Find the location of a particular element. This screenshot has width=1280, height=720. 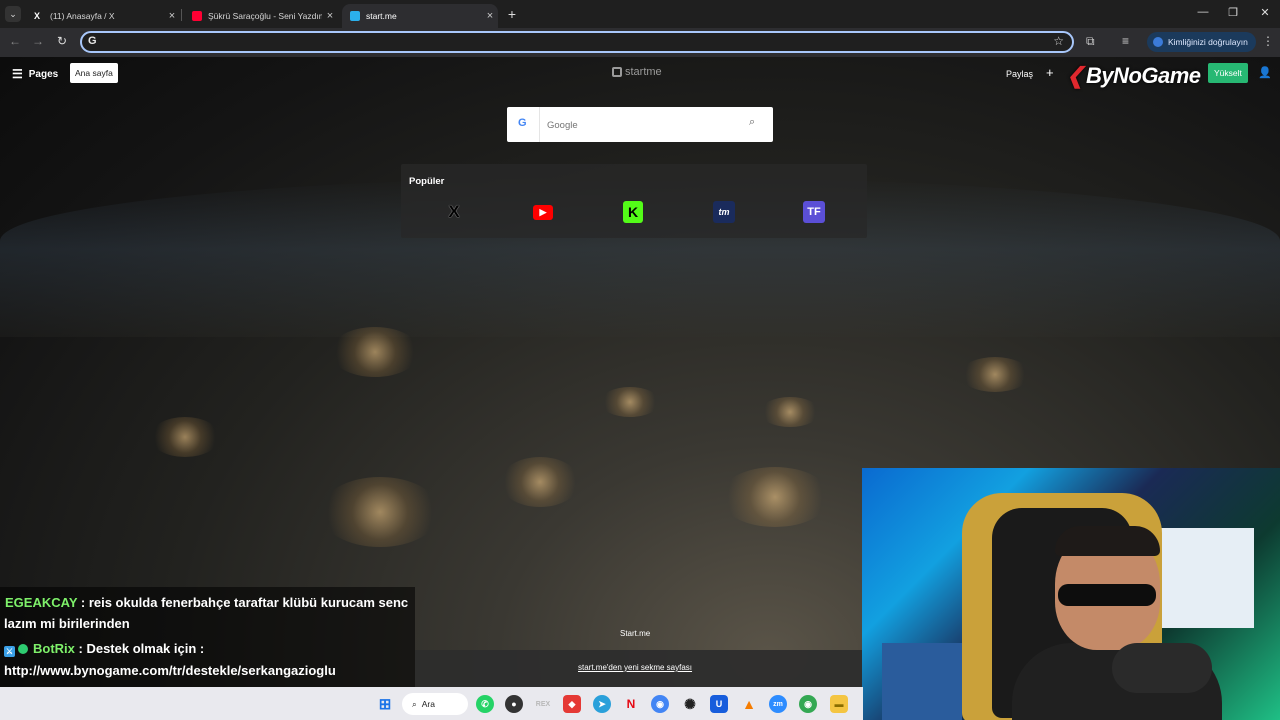

startme-logo: startme is located at coordinates (637, 72).